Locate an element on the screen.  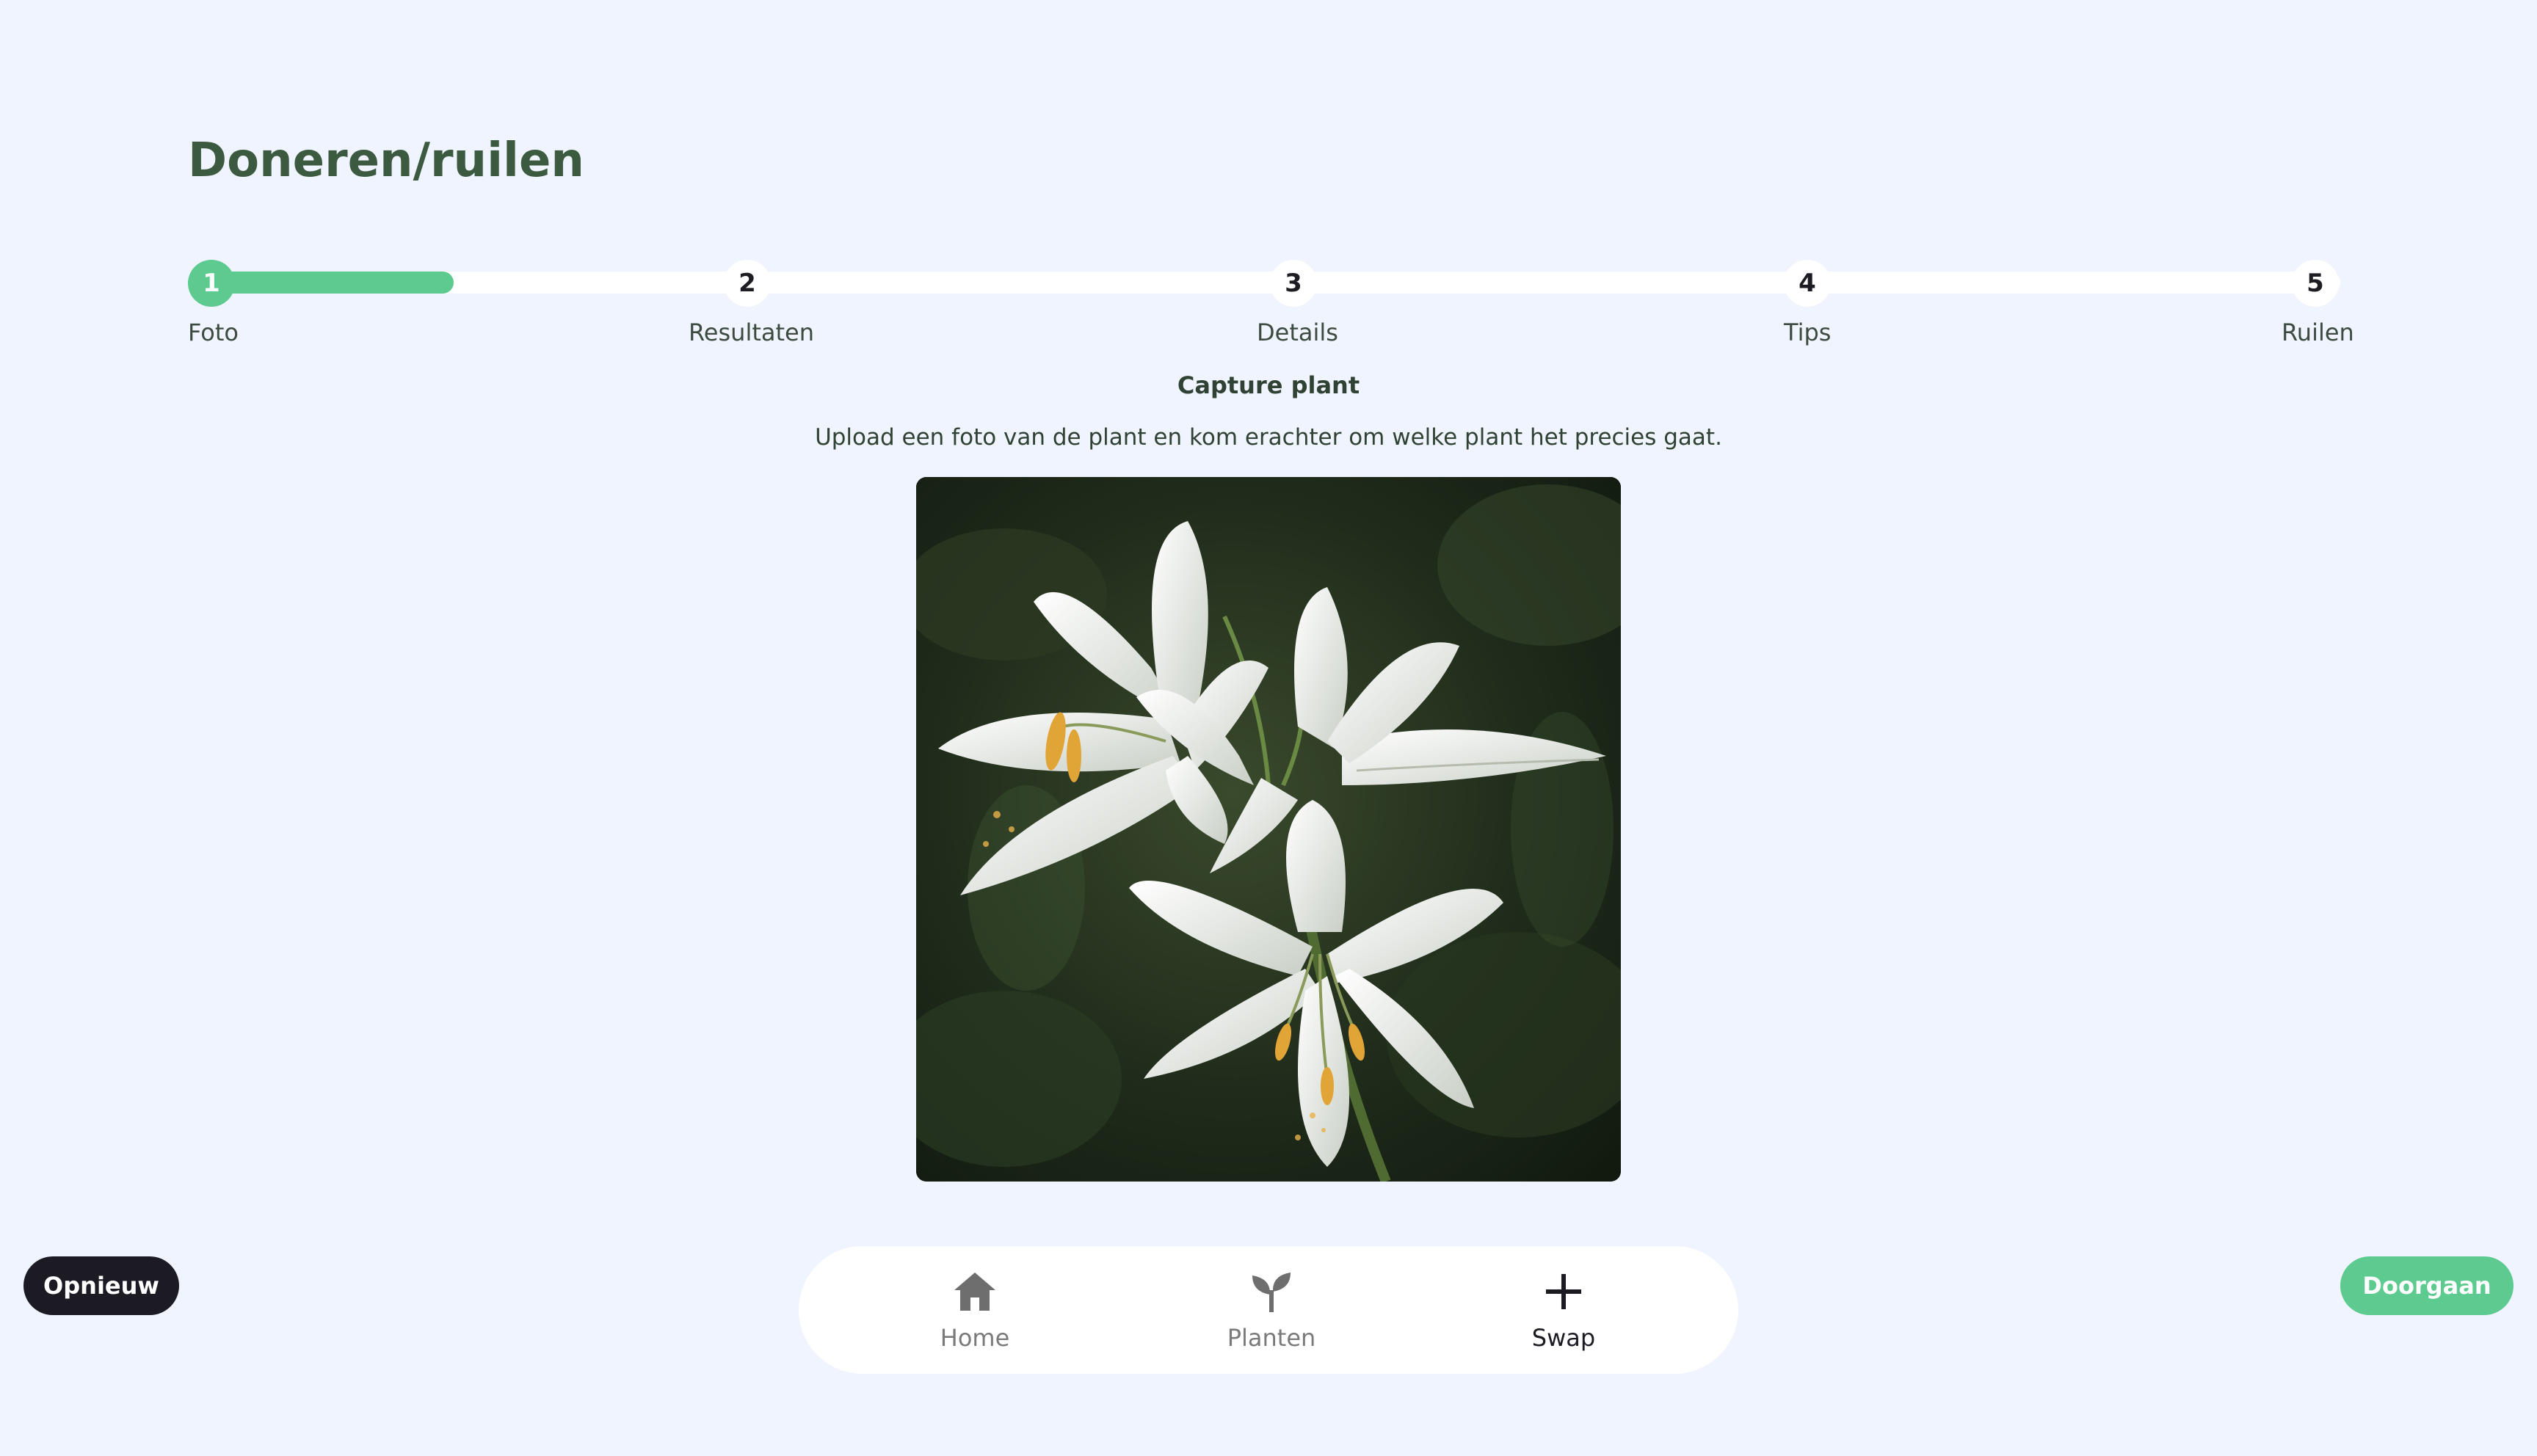
continue-button: Doorgaan is located at coordinates (2427, 1285).